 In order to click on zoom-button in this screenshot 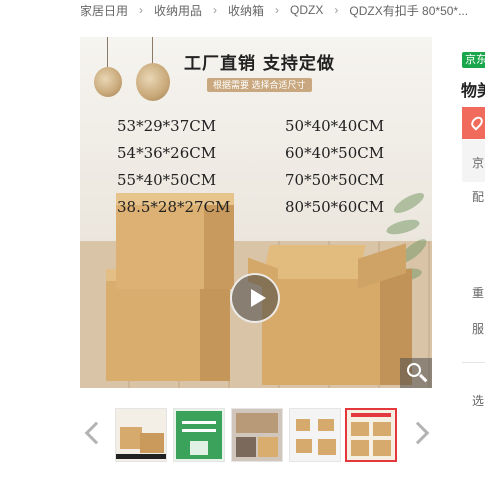, I will do `click(416, 373)`.